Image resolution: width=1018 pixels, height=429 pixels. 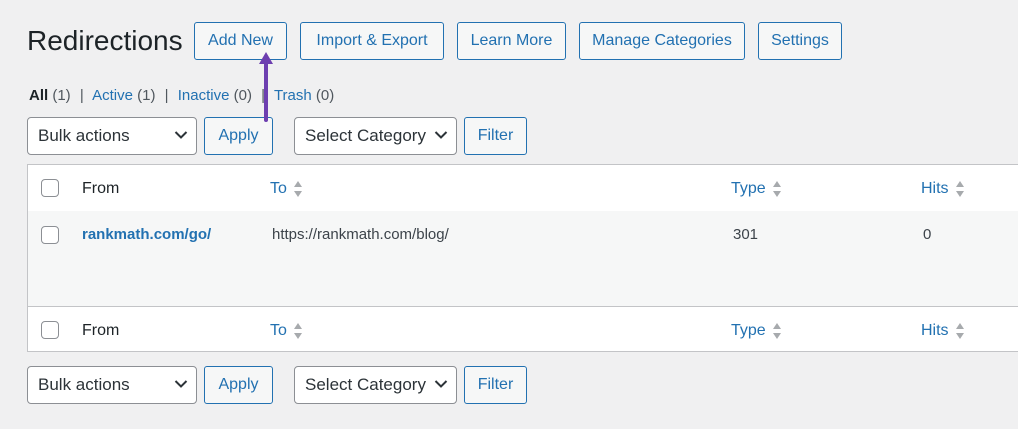 I want to click on annotation-arrow-icon, so click(x=266, y=87).